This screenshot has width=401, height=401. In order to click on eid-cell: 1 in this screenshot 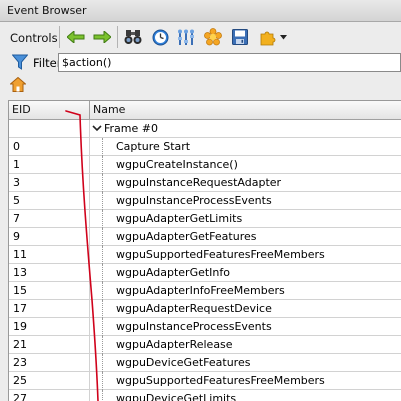, I will do `click(49, 165)`.